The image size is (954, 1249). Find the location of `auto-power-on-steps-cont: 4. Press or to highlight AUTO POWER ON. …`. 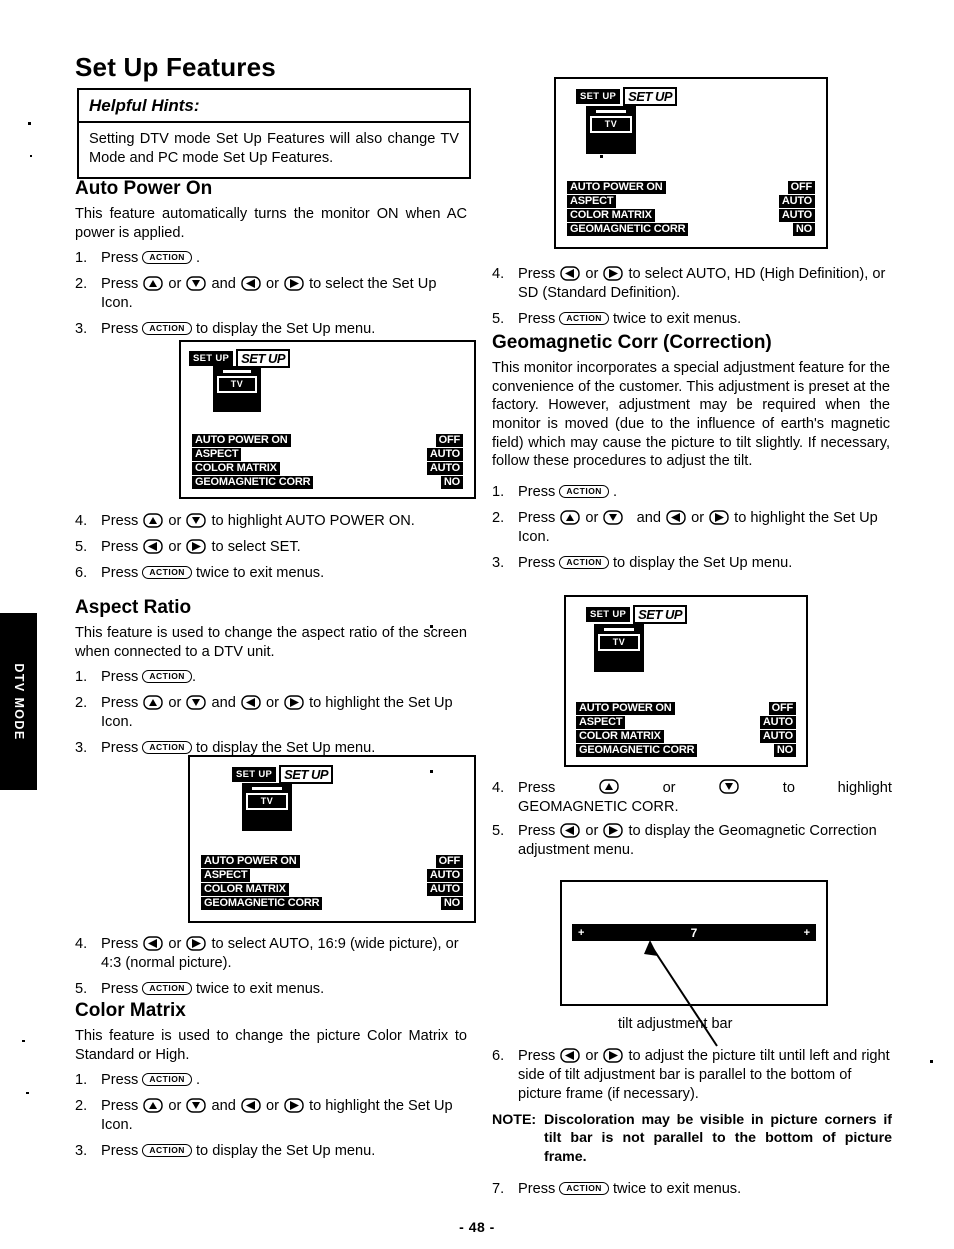

auto-power-on-steps-cont: 4. Press or to highlight AUTO POWER ON. … is located at coordinates (272, 544).